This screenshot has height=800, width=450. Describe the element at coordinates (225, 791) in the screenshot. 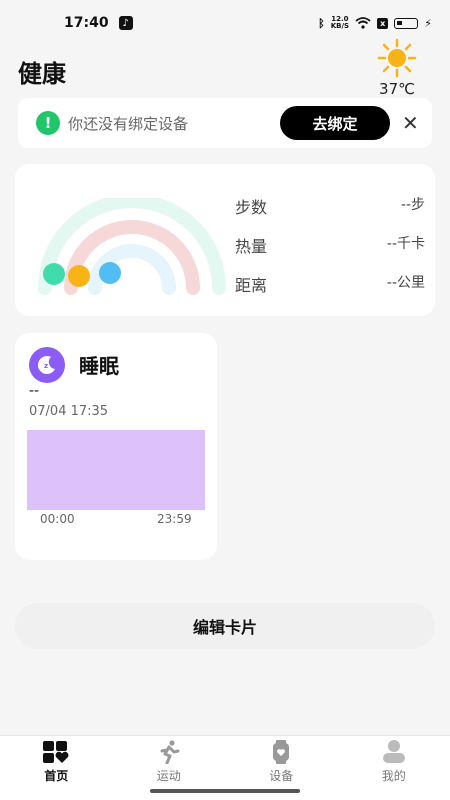

I see `home-indicator` at that location.